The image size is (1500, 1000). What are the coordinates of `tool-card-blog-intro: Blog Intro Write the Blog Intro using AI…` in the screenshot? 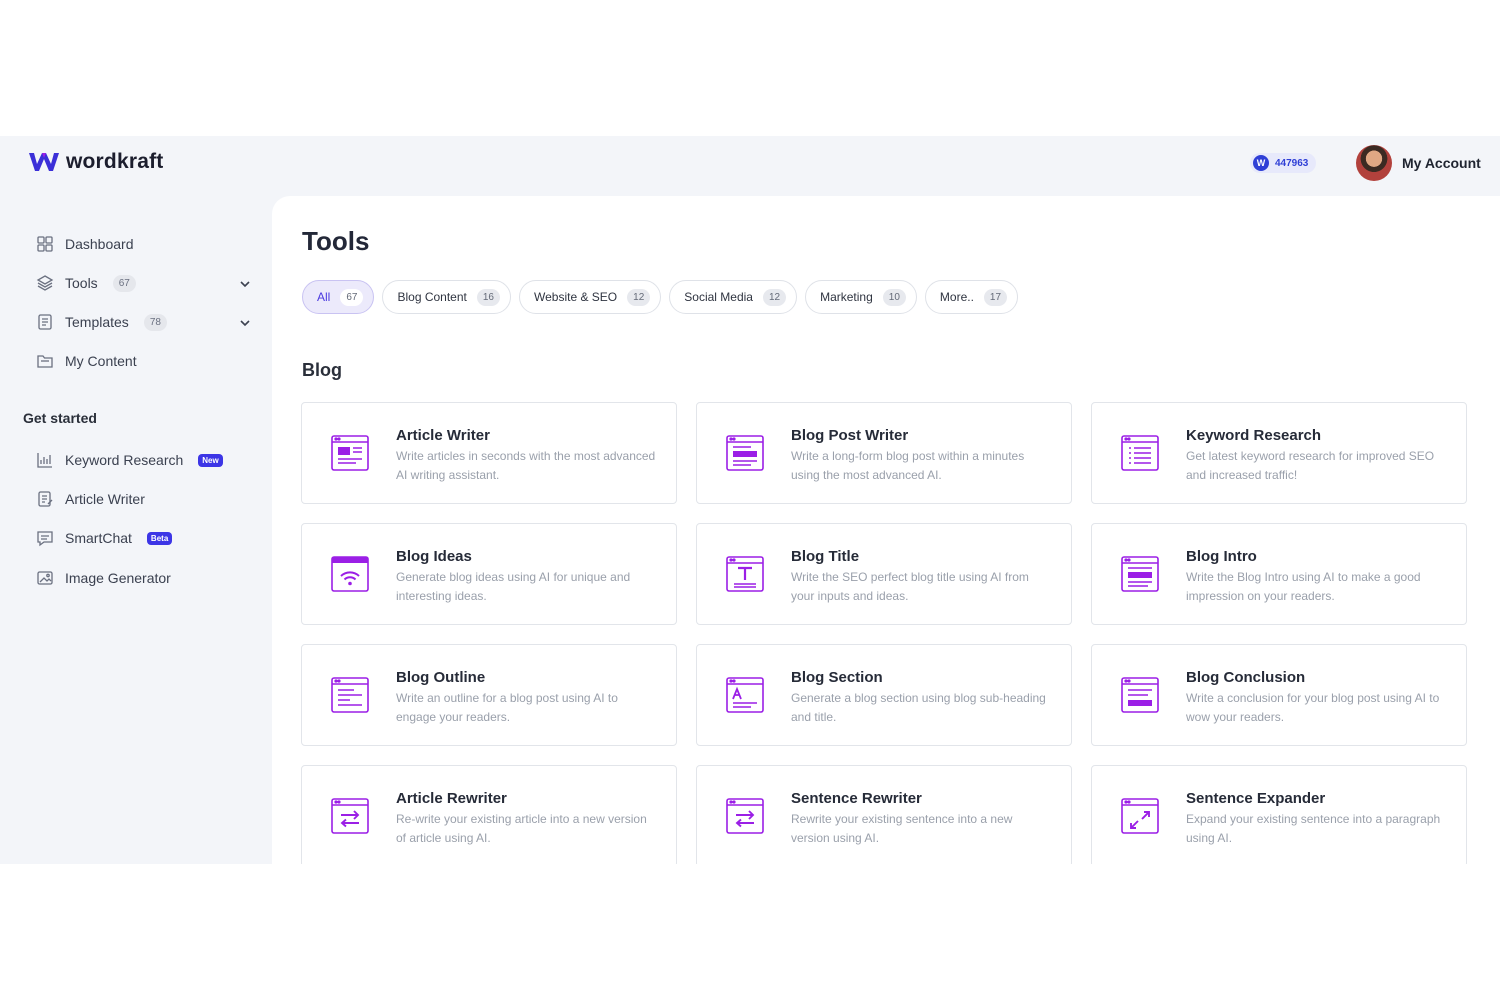 It's located at (1279, 574).